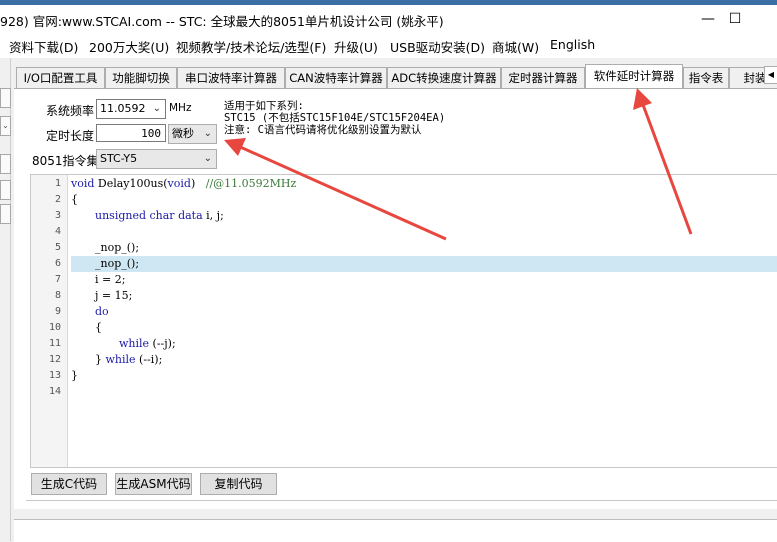 The width and height of the screenshot is (777, 542). I want to click on tab-timer-calc: 定时器计算器, so click(543, 77).